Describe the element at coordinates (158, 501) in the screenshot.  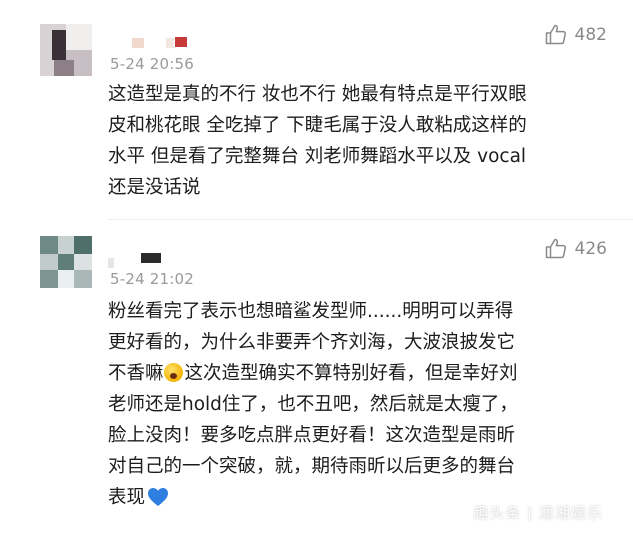
I see `blue-heart-icon` at that location.